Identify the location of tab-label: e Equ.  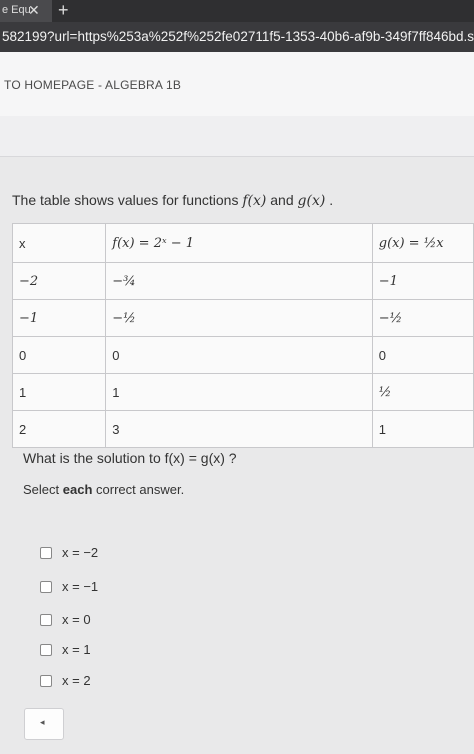
(16, 10).